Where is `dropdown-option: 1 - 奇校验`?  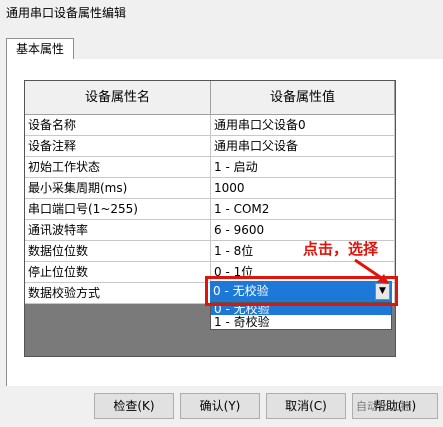 dropdown-option: 1 - 奇校验 is located at coordinates (301, 322).